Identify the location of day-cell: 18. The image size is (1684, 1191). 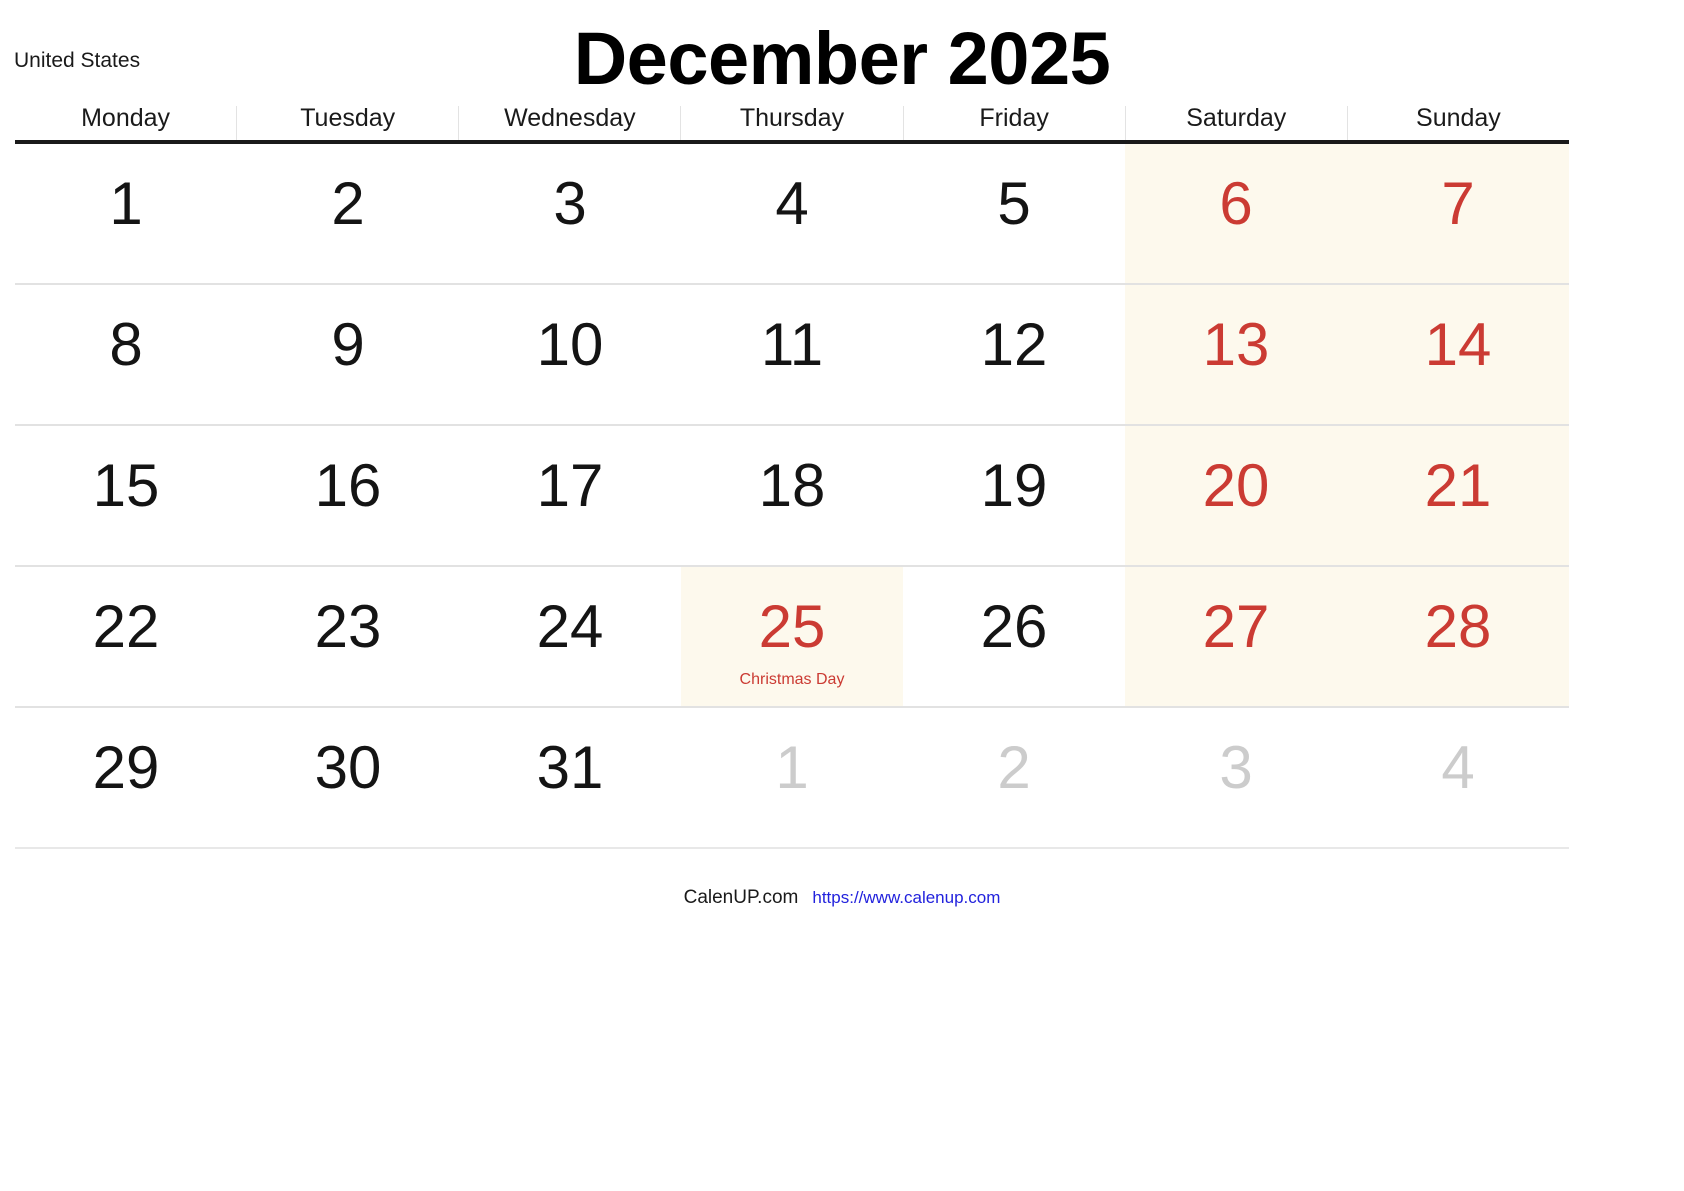
(792, 495).